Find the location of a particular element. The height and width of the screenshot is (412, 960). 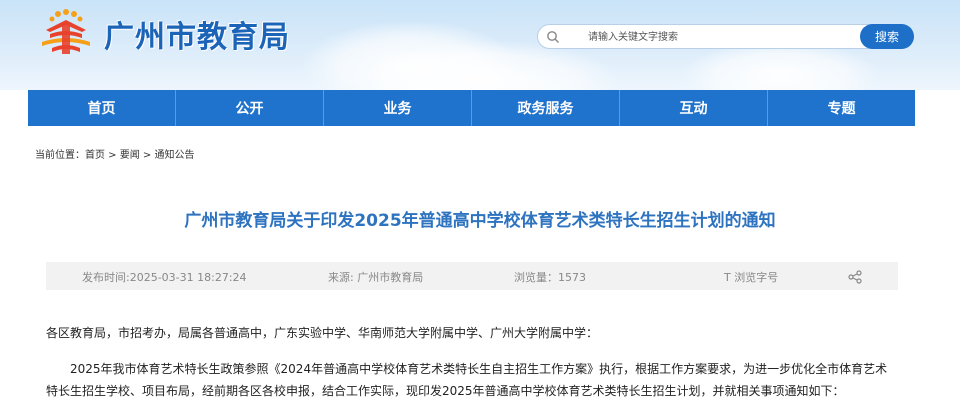

nav-item-business: 业务 is located at coordinates (398, 108).